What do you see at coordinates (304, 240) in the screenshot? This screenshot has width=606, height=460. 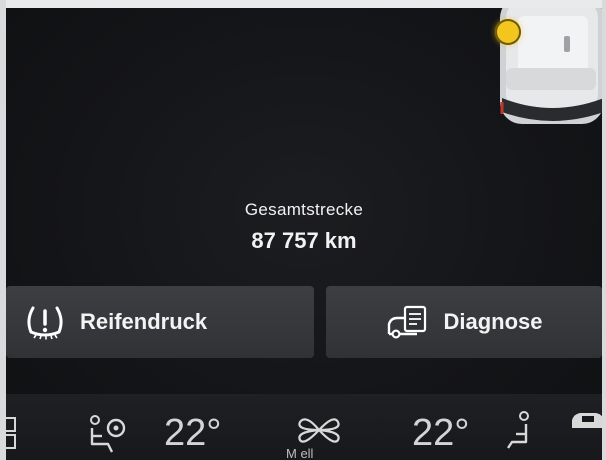 I see `odometer-value: 87 757 km` at bounding box center [304, 240].